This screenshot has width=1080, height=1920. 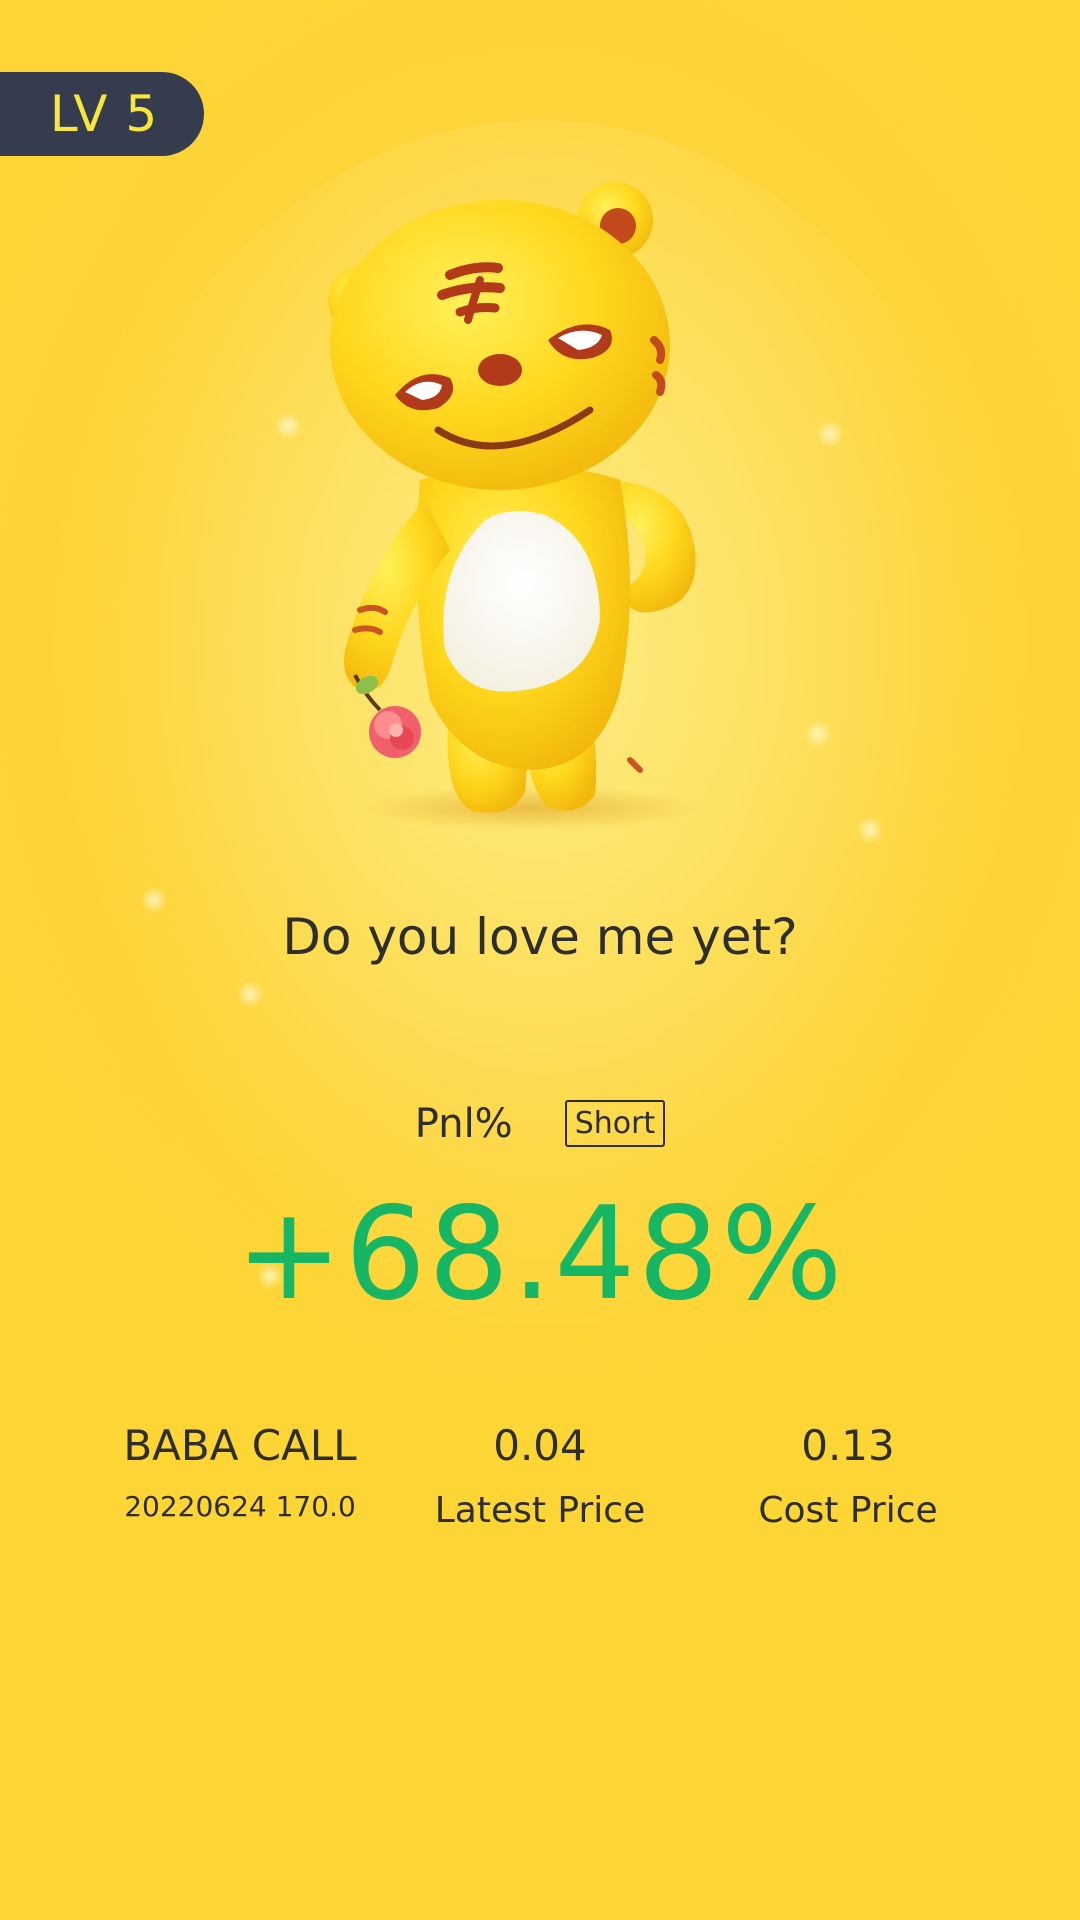 I want to click on cost-price-label: Cost Price, so click(x=848, y=1510).